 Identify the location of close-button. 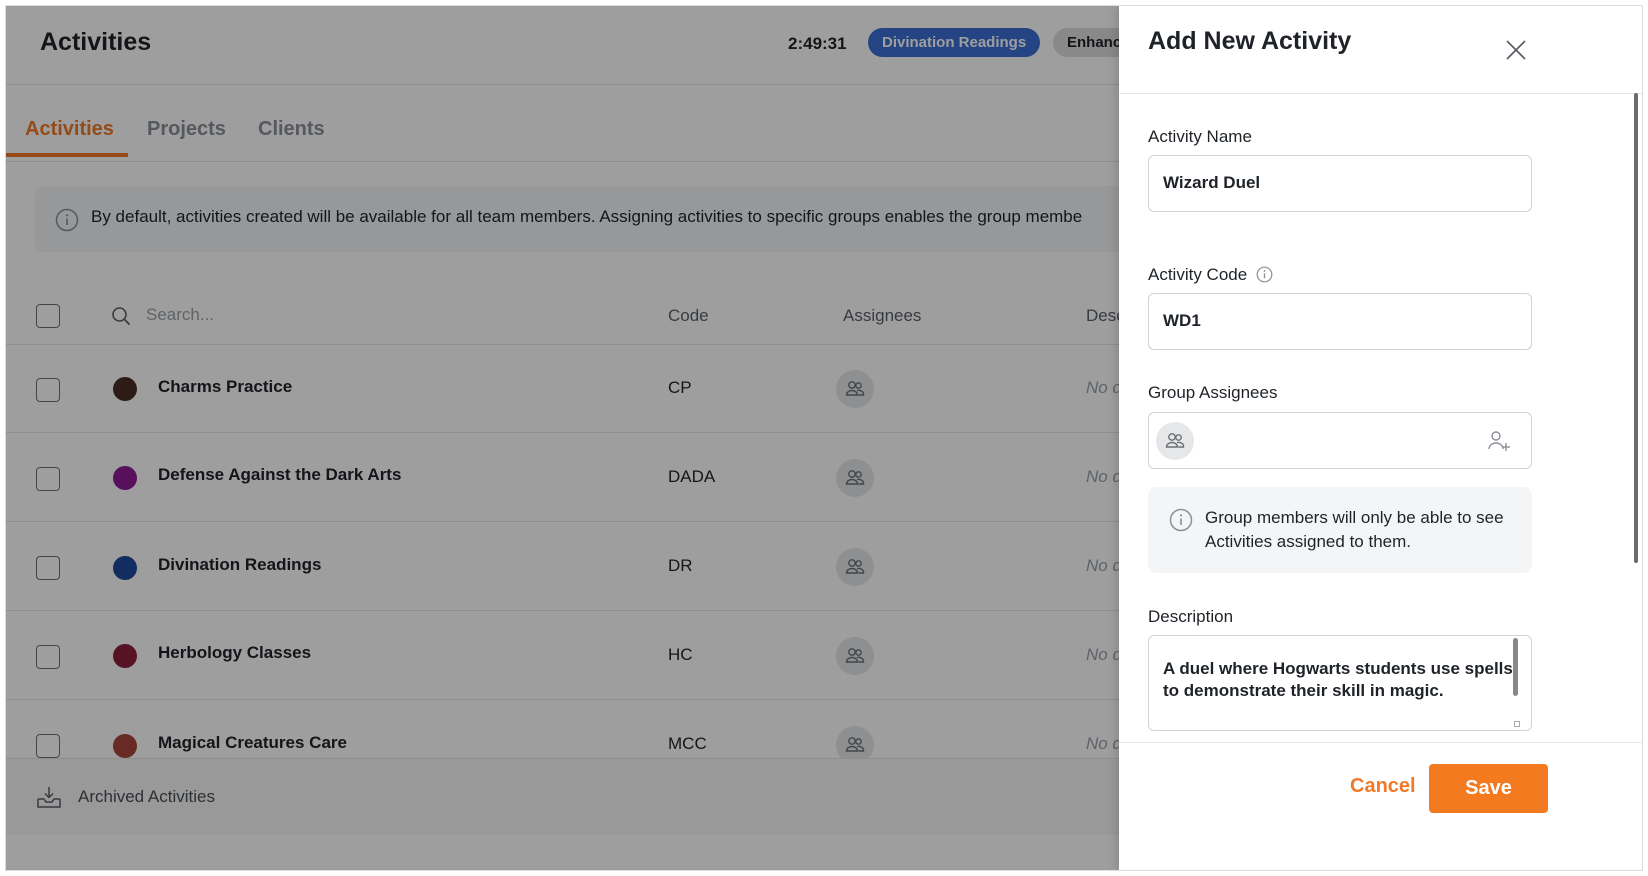
(1516, 50).